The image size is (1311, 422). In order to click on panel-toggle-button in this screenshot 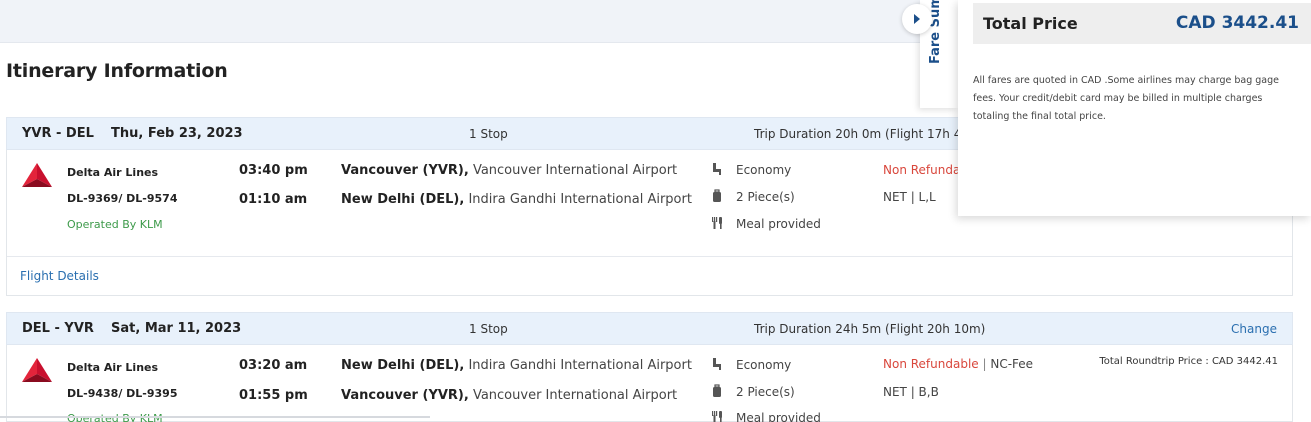, I will do `click(917, 19)`.